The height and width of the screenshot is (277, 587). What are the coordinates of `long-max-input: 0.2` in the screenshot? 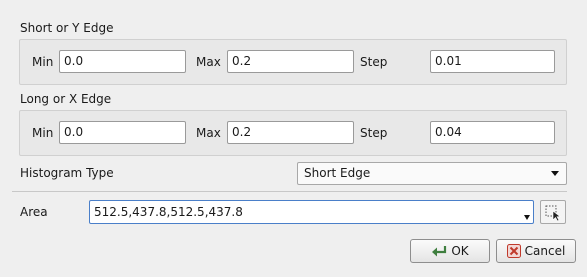 It's located at (290, 132).